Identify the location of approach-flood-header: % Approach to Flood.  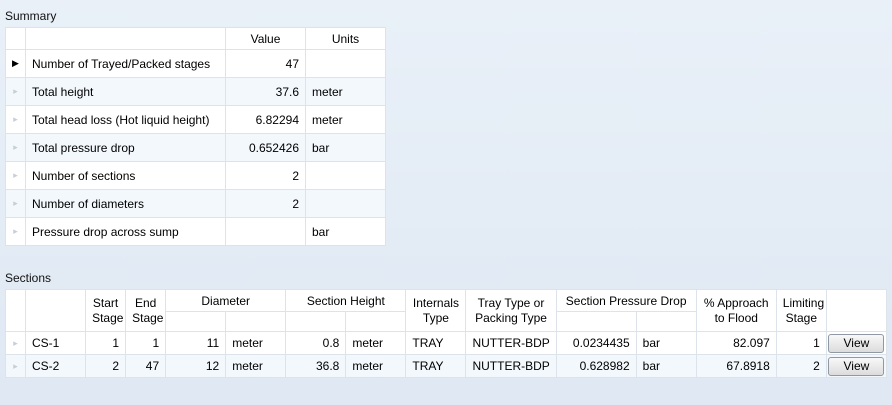
(736, 310).